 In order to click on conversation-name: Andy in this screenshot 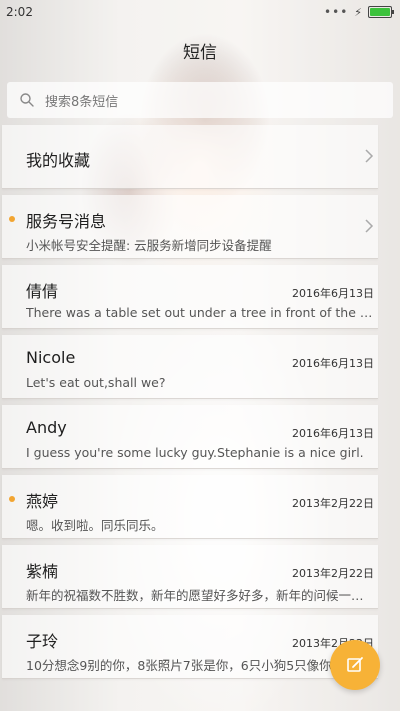, I will do `click(46, 427)`.